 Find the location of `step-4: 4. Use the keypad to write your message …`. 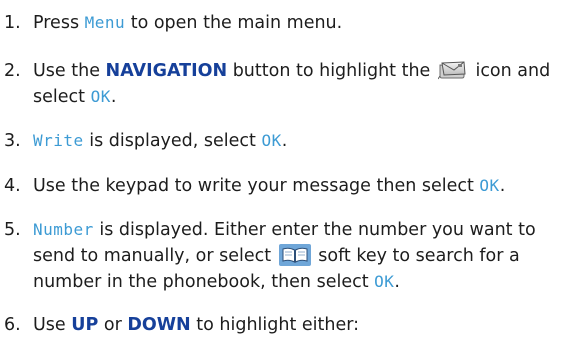

step-4: 4. Use the keypad to write your message … is located at coordinates (287, 186).